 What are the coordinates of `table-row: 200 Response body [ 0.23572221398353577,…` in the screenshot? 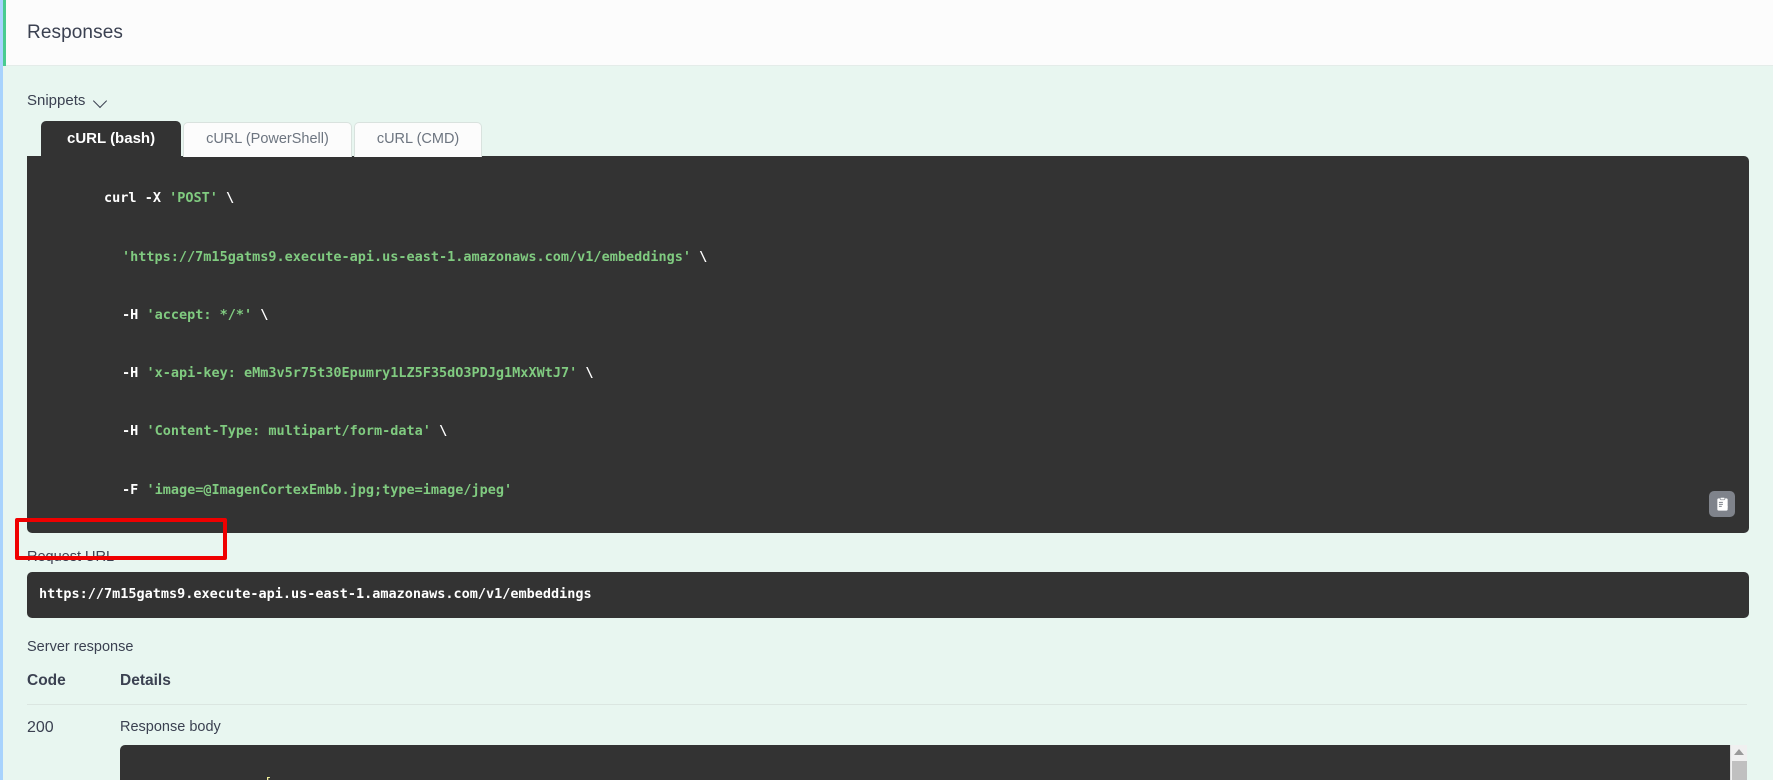 It's located at (887, 742).